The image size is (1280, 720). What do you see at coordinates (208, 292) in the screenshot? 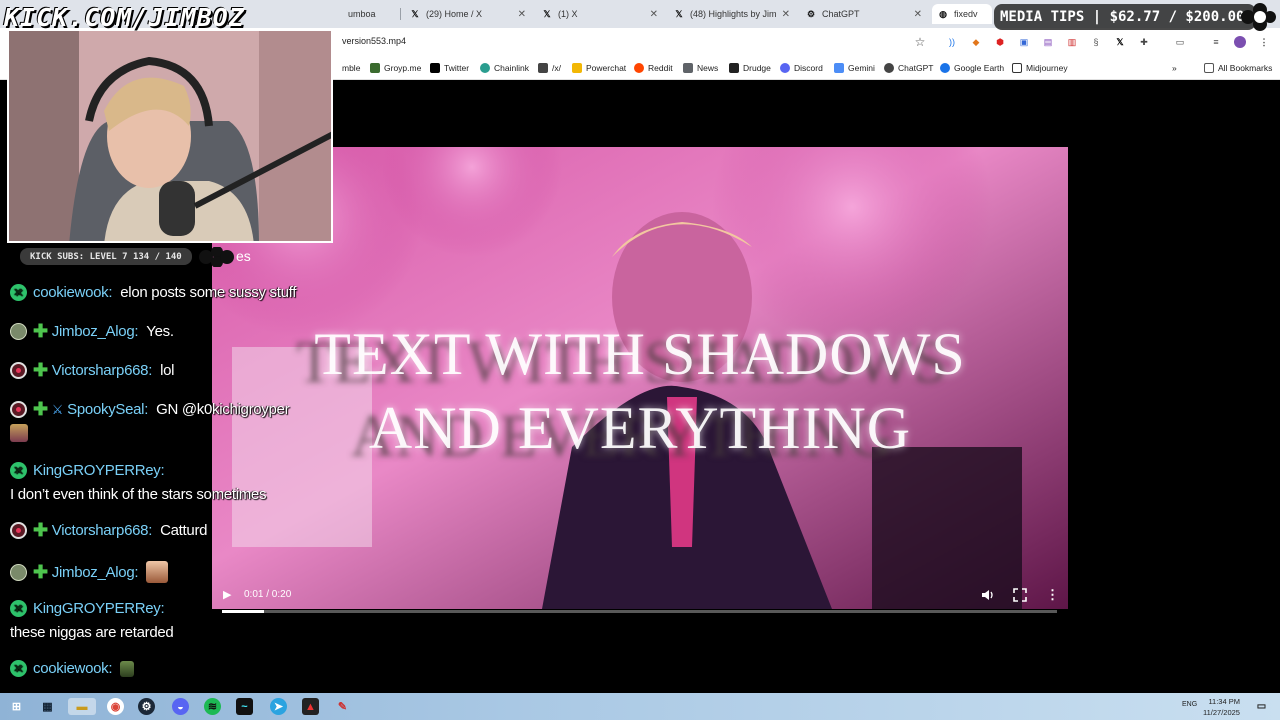
I see `chat-text: elon posts some sussy stuff` at bounding box center [208, 292].